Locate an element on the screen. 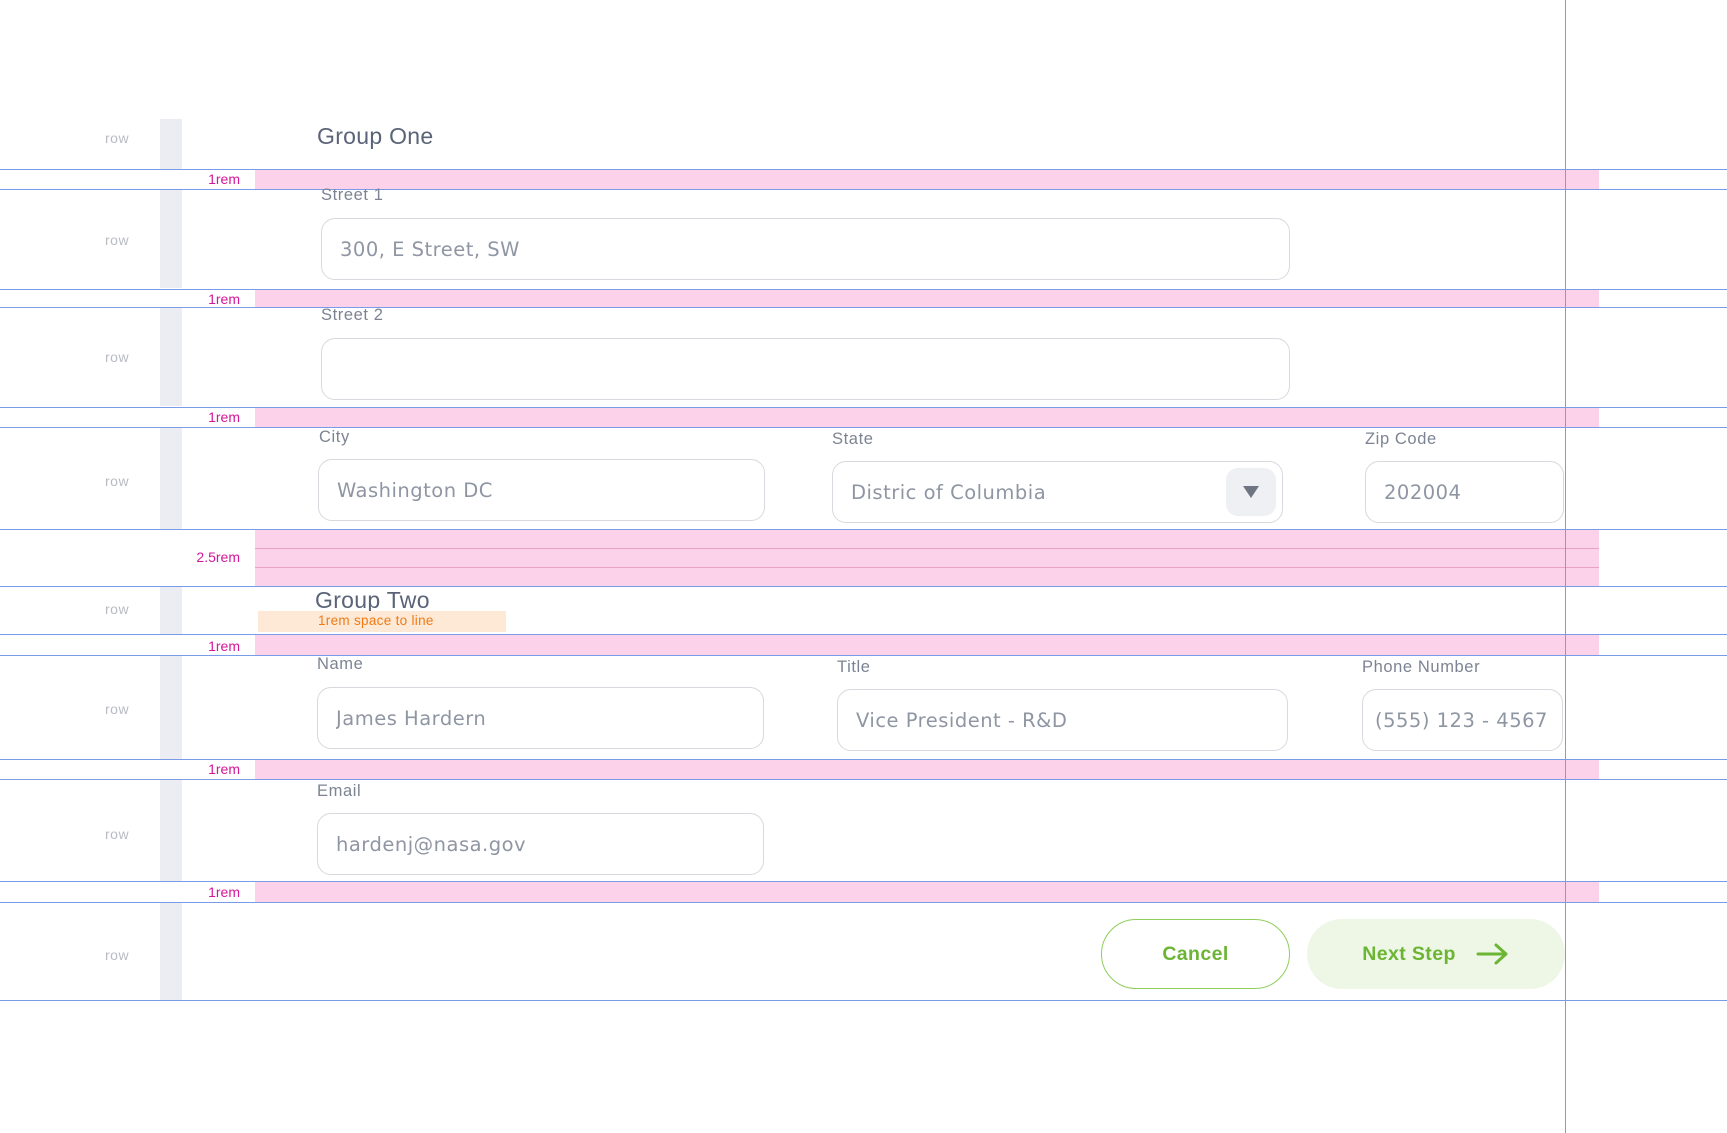 This screenshot has height=1133, width=1727. state-selected-value: Distric of Columbia is located at coordinates (949, 492).